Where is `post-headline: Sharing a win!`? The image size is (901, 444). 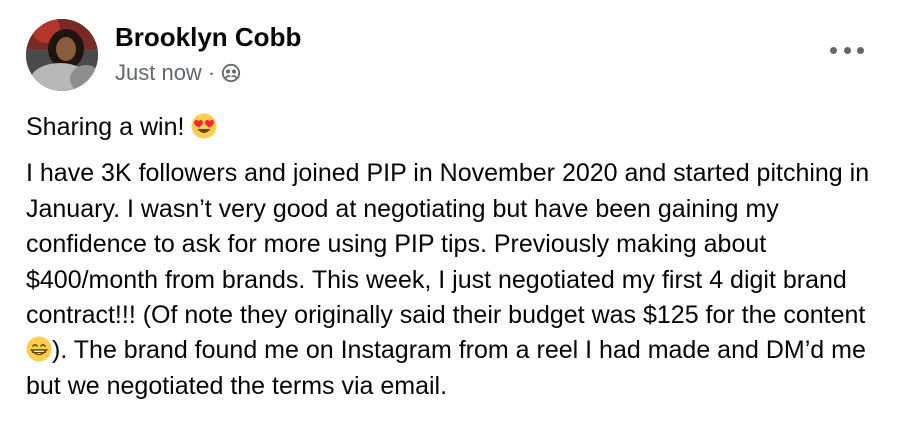
post-headline: Sharing a win! is located at coordinates (456, 127).